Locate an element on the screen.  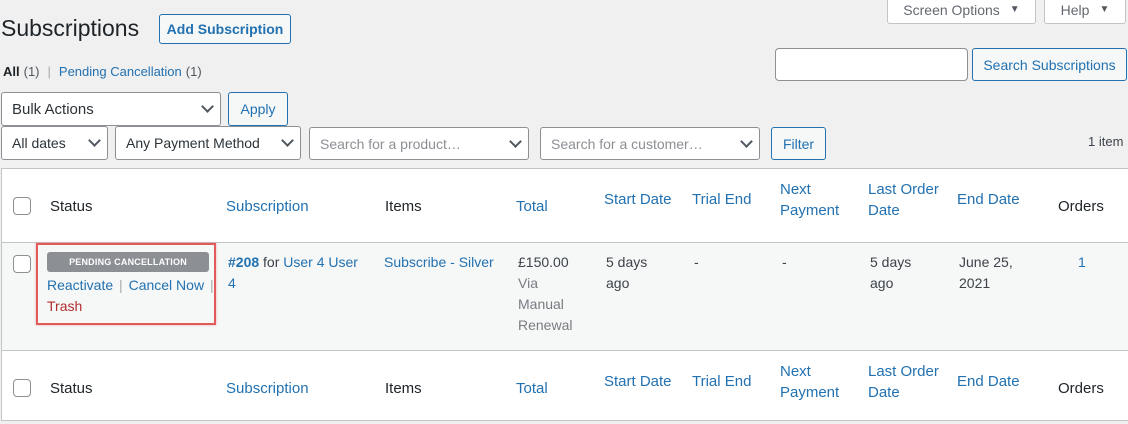
bulk-actions-value: Bulk Actions is located at coordinates (53, 109).